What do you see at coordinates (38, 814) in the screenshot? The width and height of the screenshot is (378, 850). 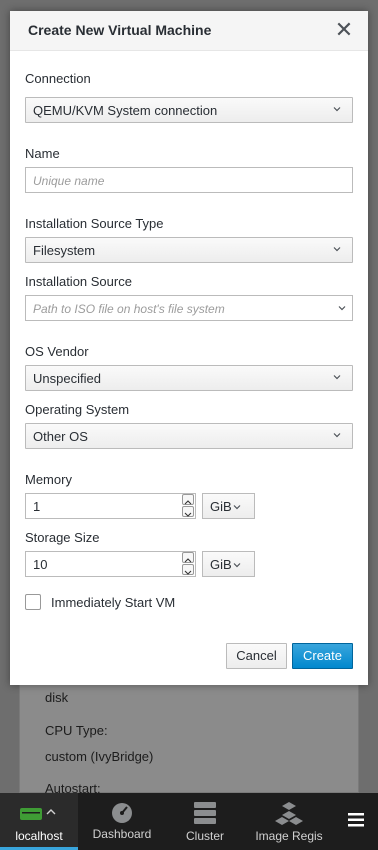 I see `server-icon` at bounding box center [38, 814].